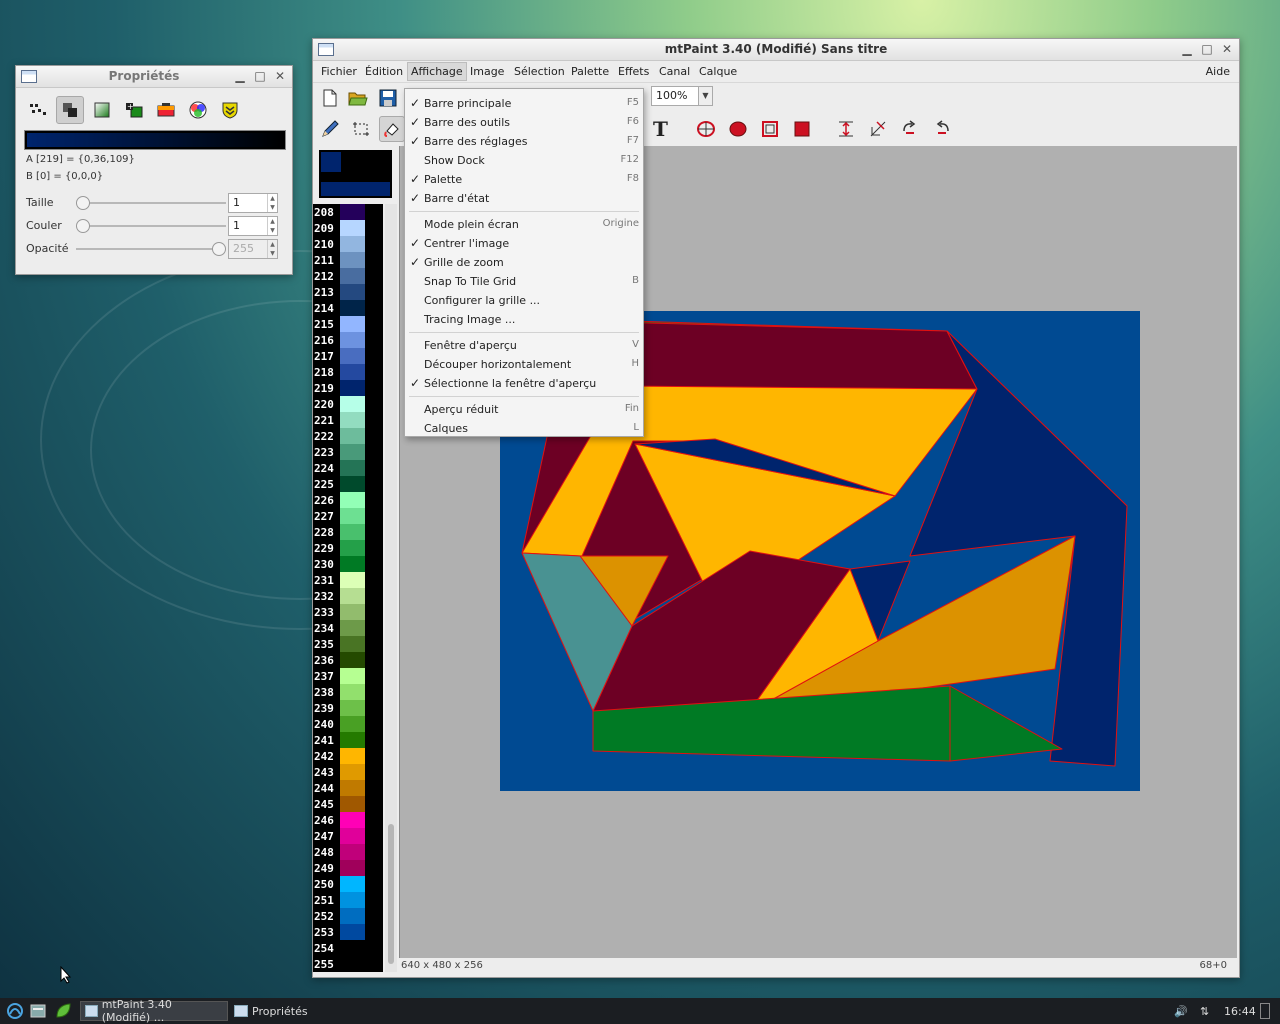 This screenshot has height=1024, width=1280. Describe the element at coordinates (770, 129) in the screenshot. I see `rect-outline-icon` at that location.